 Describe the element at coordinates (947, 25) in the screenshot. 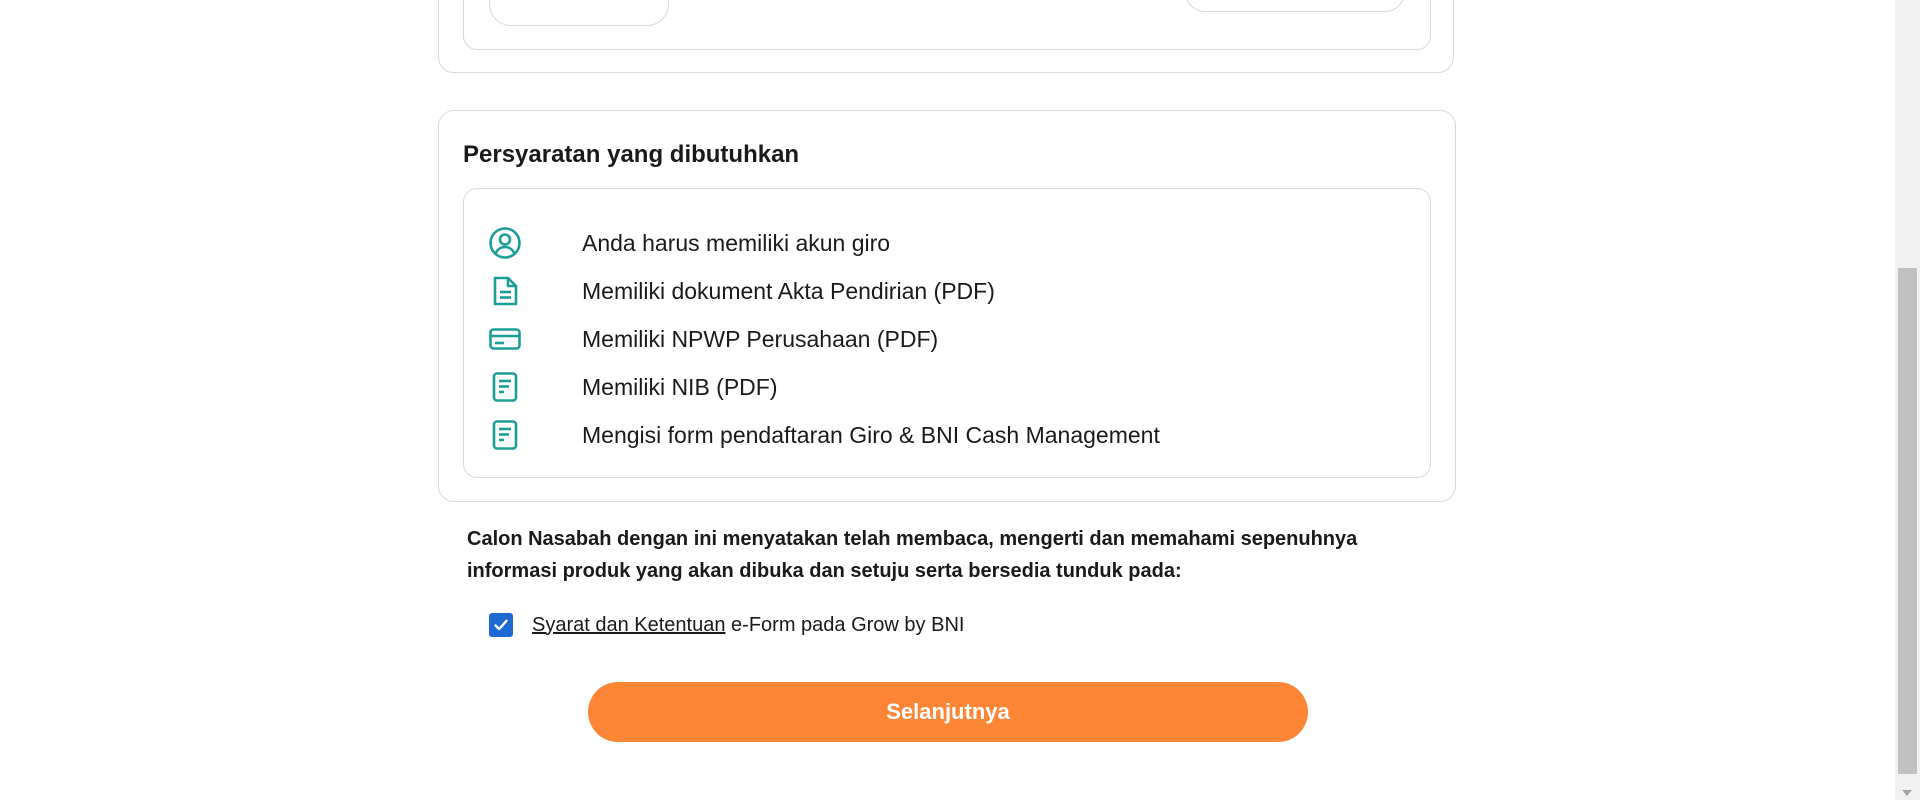

I see `previous-section-inner` at that location.